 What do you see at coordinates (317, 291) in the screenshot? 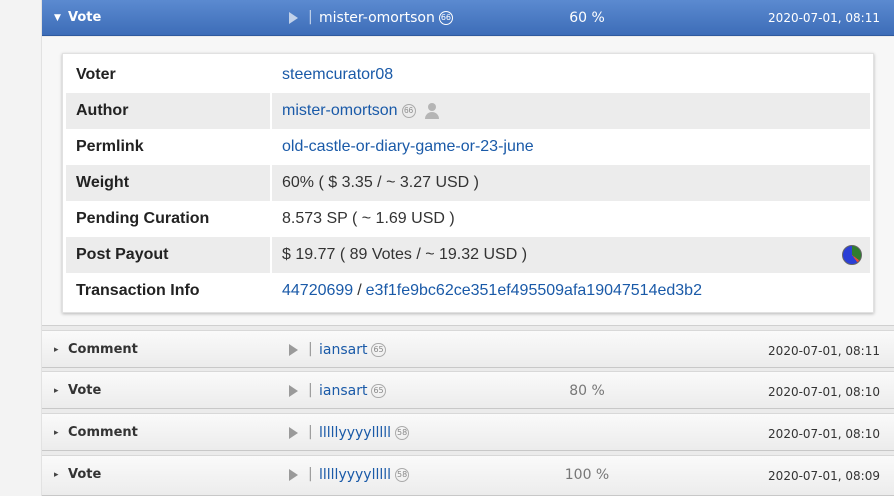
I see `block-number-link: 44720699` at bounding box center [317, 291].